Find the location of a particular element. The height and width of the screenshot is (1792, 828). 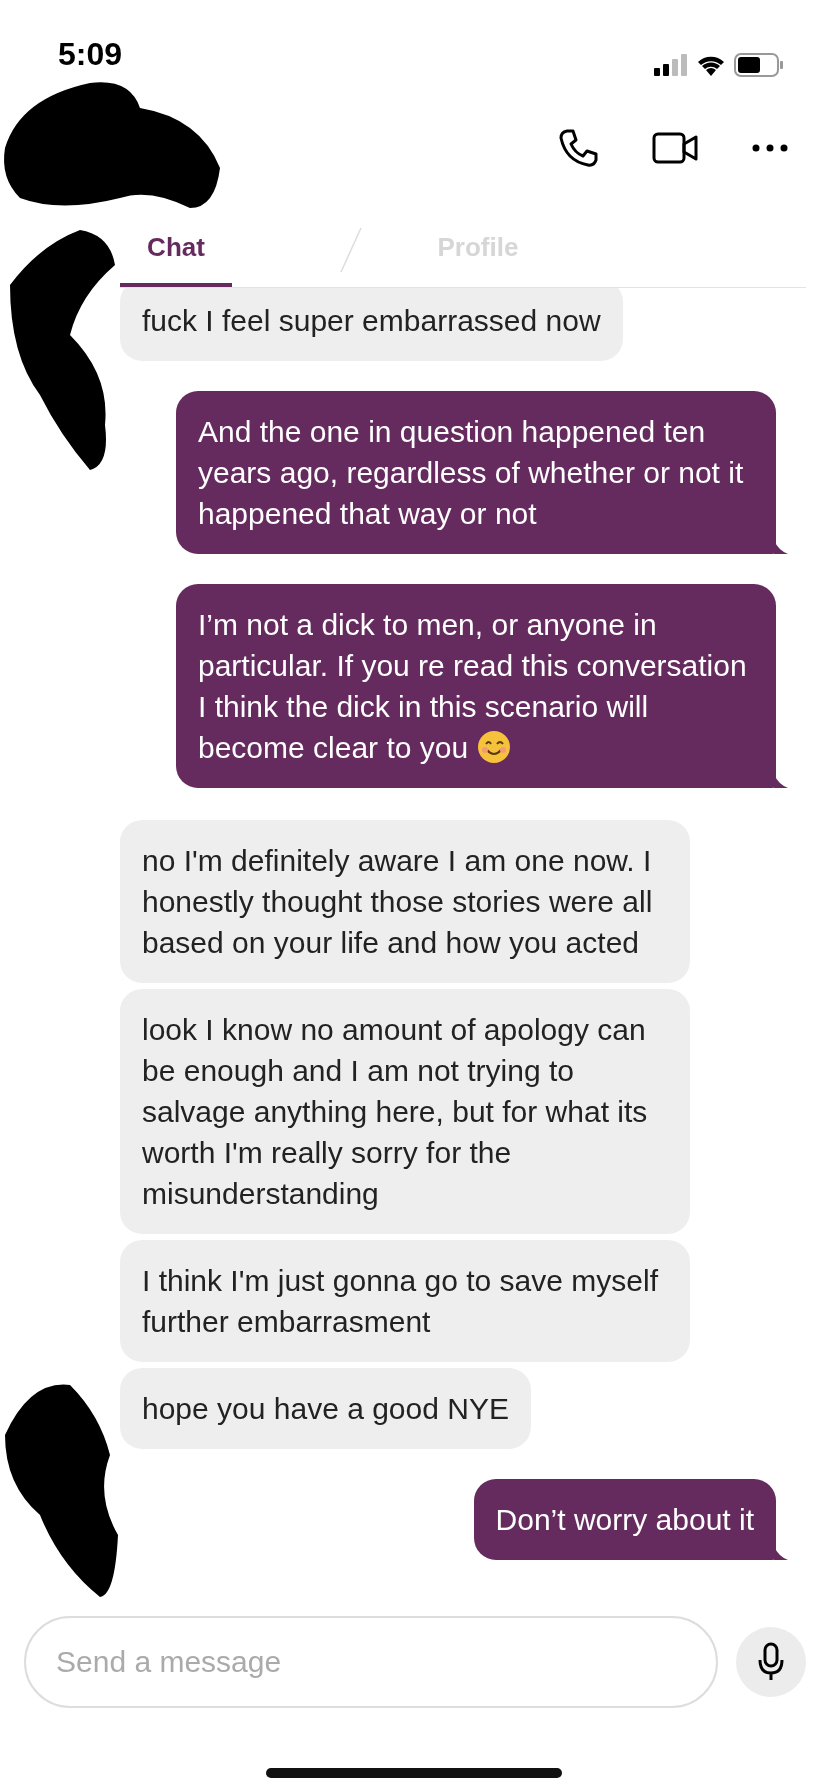

received-message: hope you have a good NYE is located at coordinates (325, 1408).